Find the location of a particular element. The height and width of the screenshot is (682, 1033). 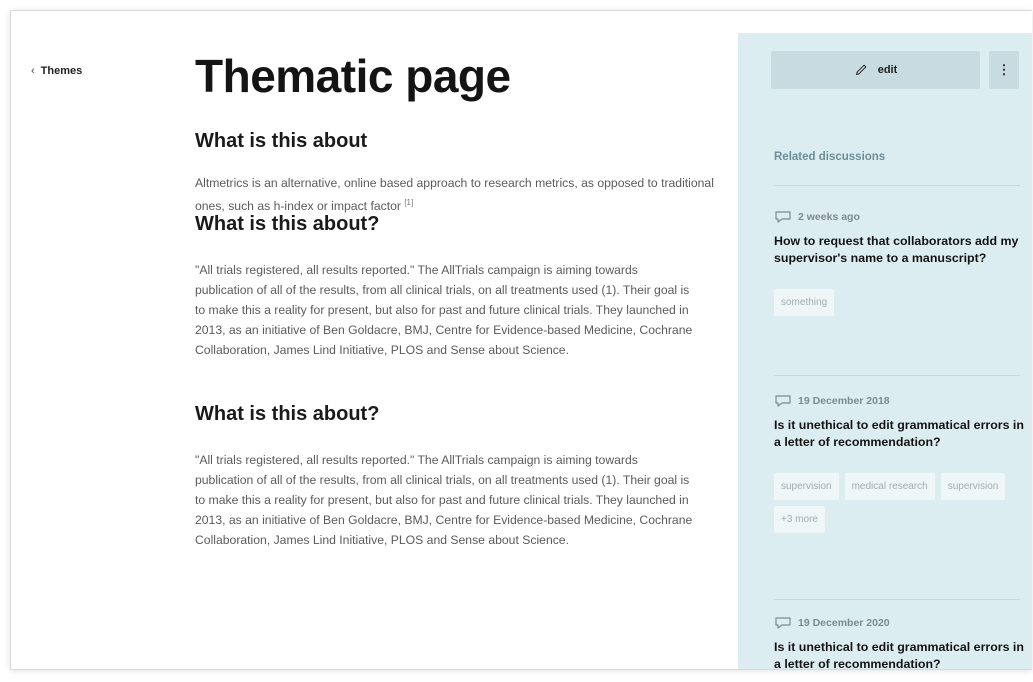

back-to-themes-link: ‹ Themes is located at coordinates (56, 71).